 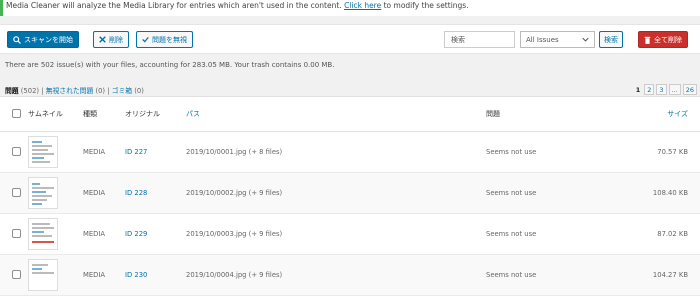 What do you see at coordinates (551, 114) in the screenshot?
I see `col-issue: 問題` at bounding box center [551, 114].